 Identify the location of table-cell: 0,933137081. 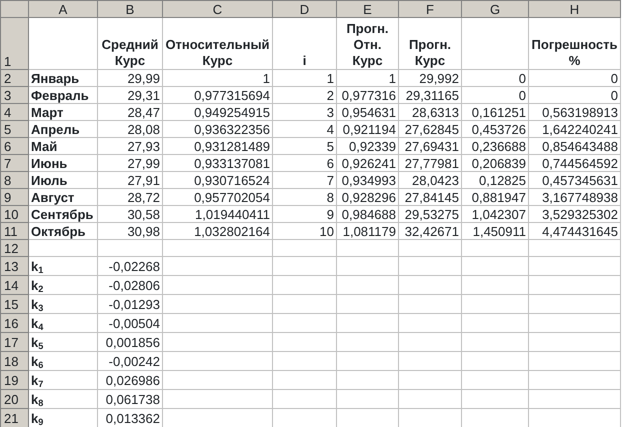
(217, 163).